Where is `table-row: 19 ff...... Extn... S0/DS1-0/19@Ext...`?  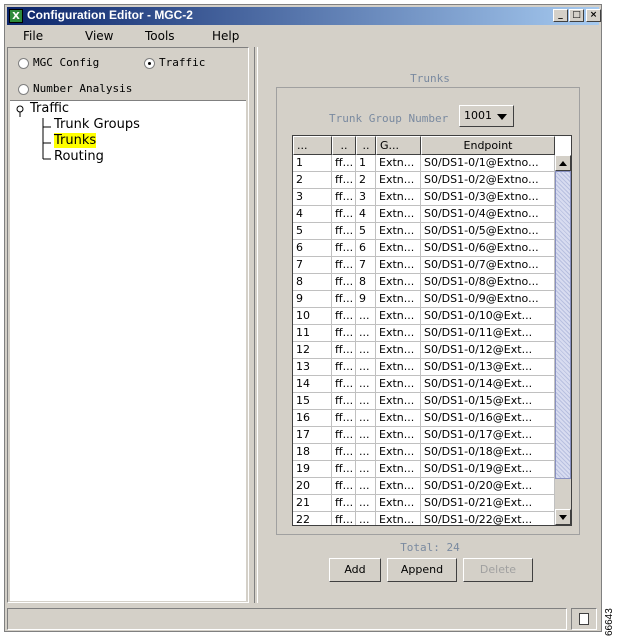
table-row: 19 ff...... Extn... S0/DS1-0/19@Ext... is located at coordinates (424, 469).